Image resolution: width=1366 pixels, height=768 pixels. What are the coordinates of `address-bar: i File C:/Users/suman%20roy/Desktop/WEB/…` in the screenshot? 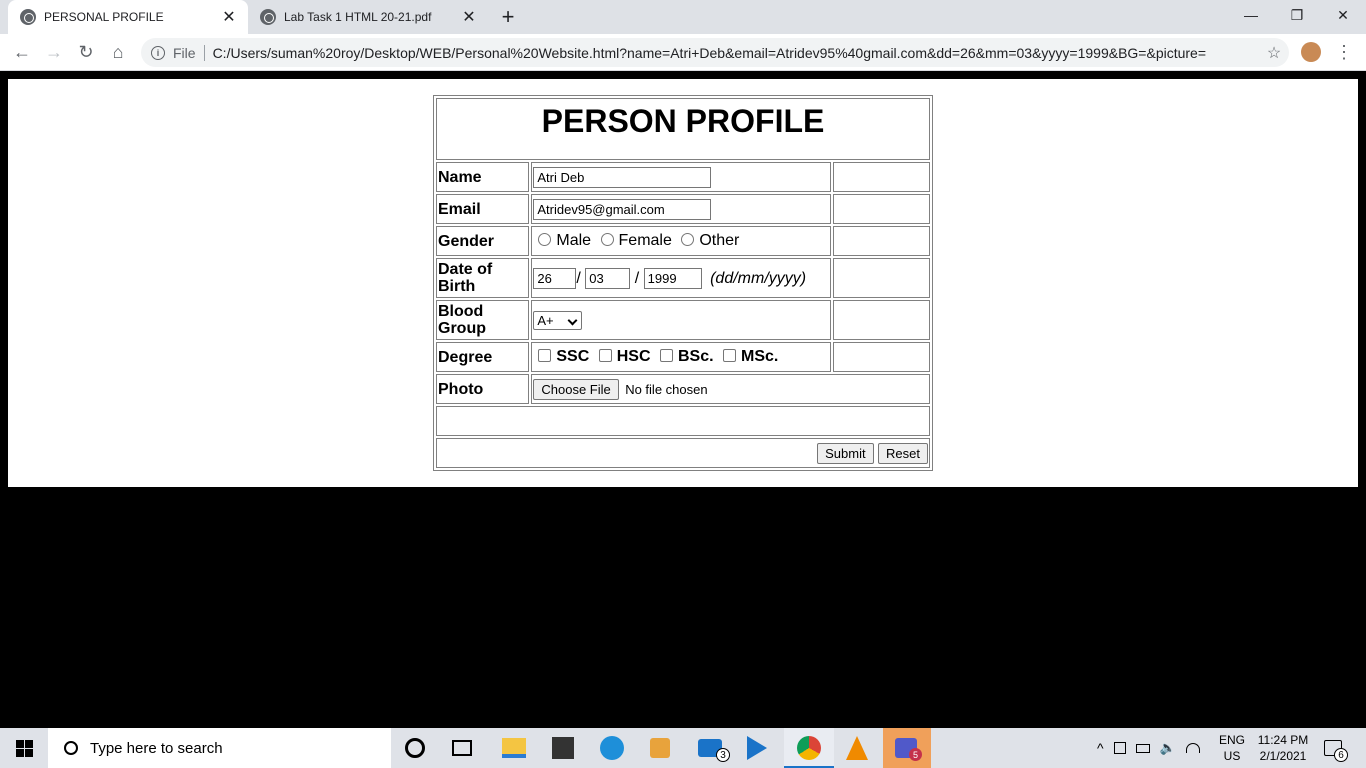 It's located at (715, 52).